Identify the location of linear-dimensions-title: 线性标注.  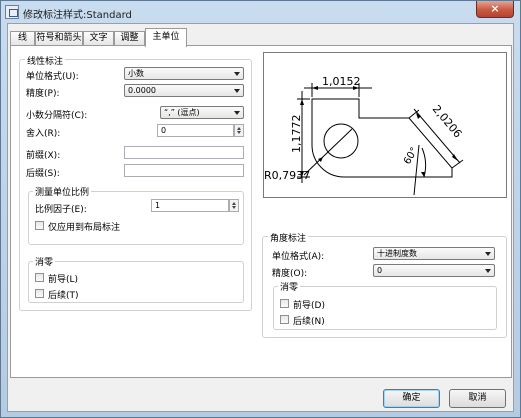
(45, 60).